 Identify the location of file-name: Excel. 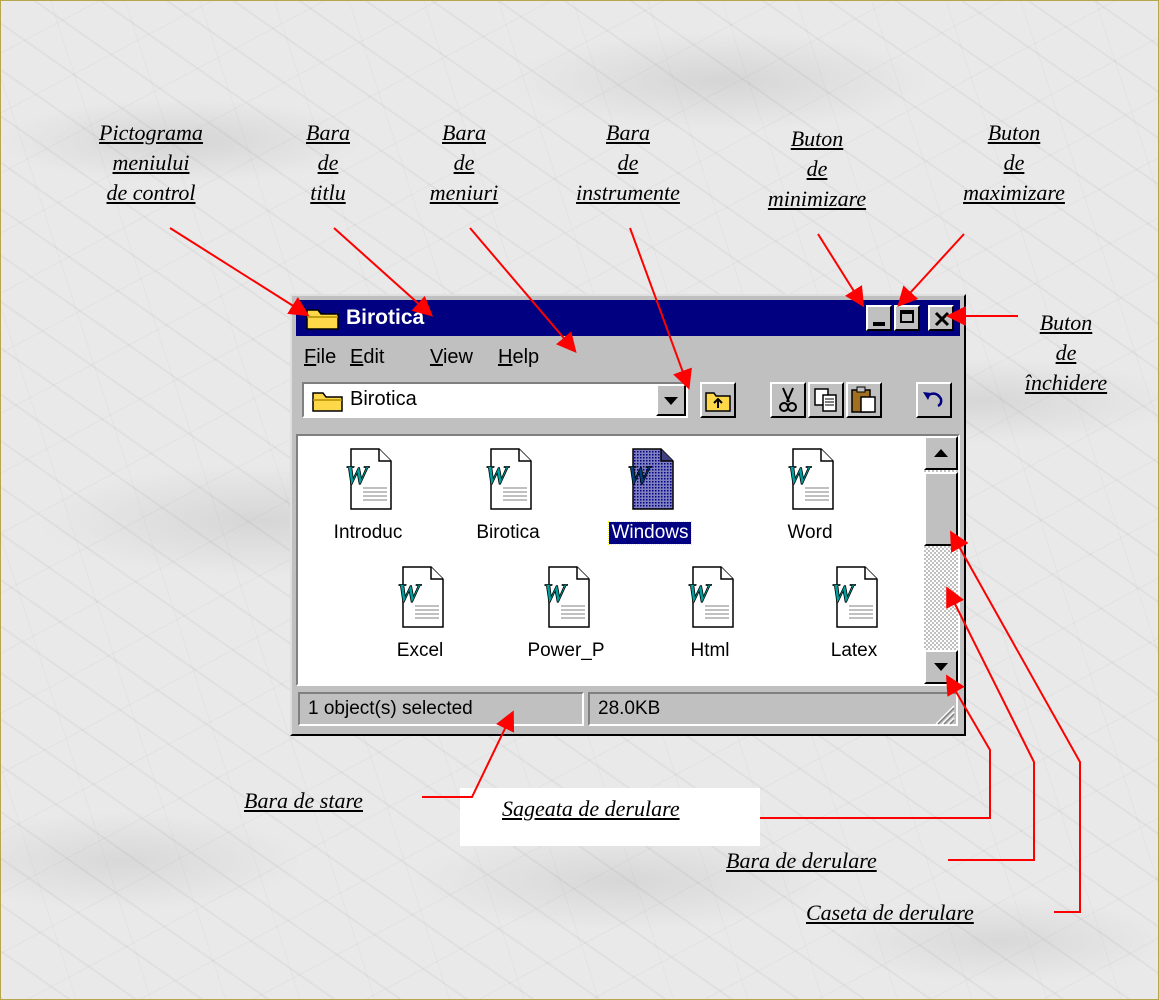
(420, 650).